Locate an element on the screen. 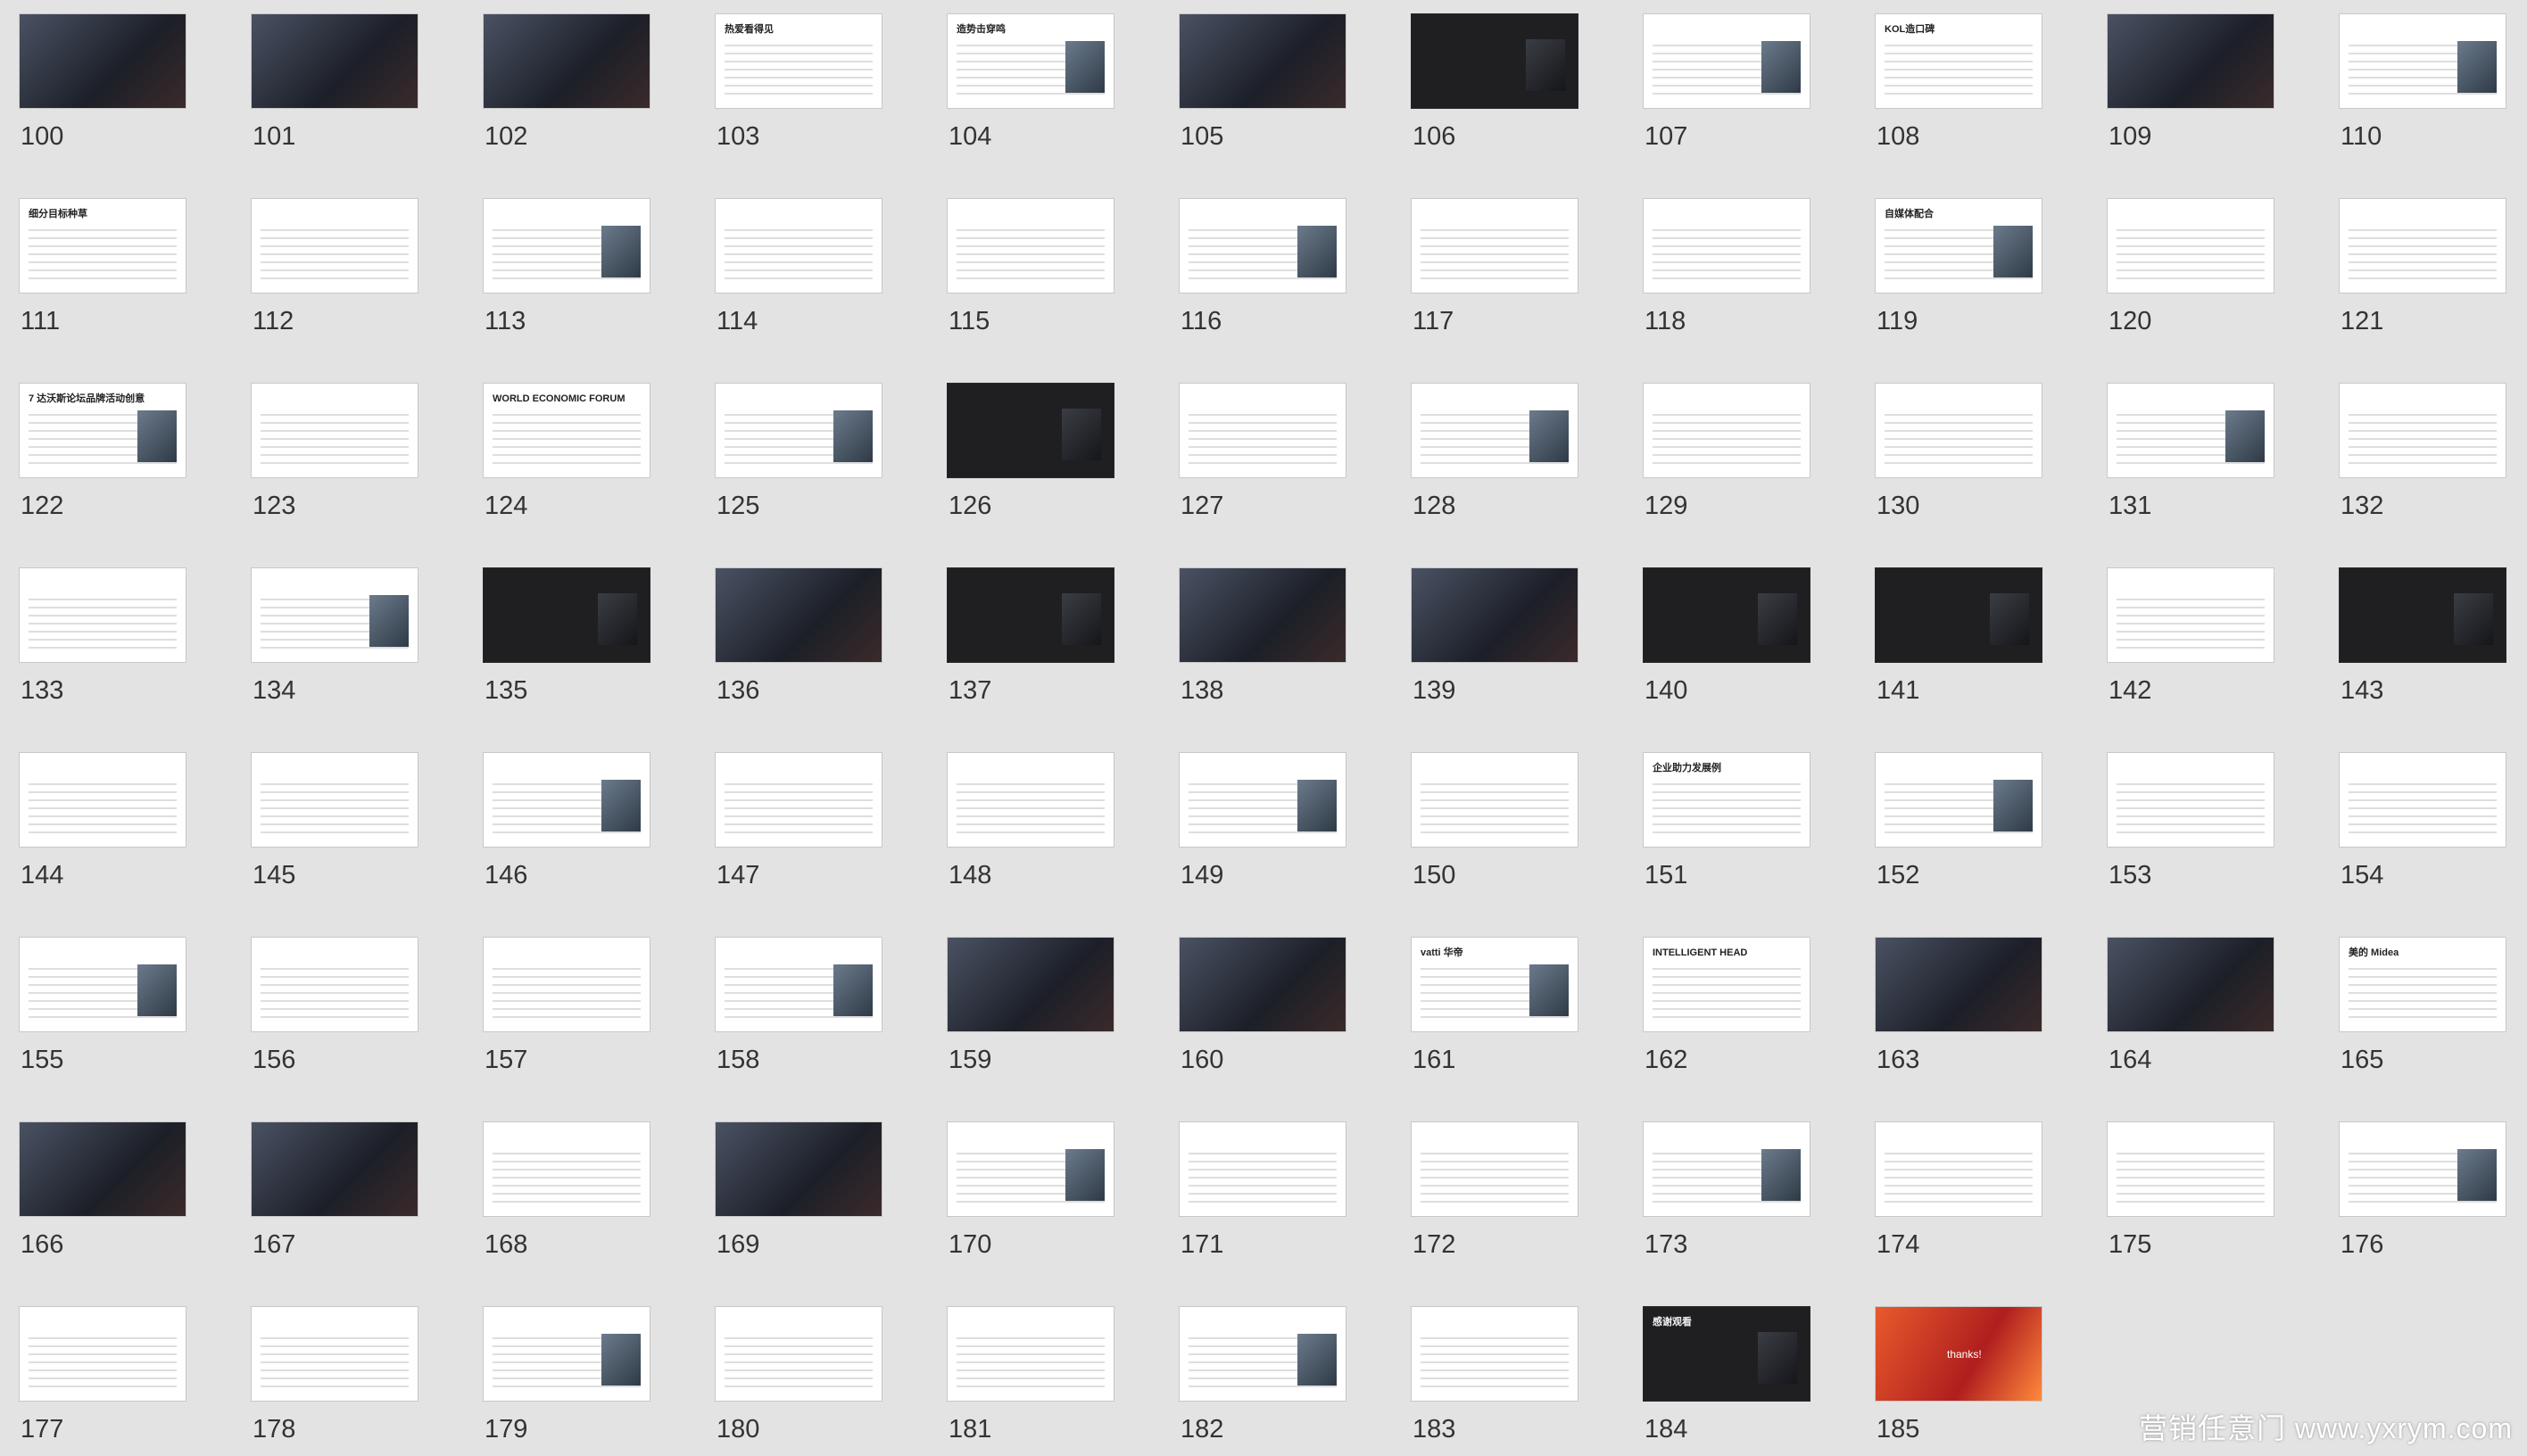 The image size is (2527, 1456). slide-number-label: 172 is located at coordinates (1434, 1245).